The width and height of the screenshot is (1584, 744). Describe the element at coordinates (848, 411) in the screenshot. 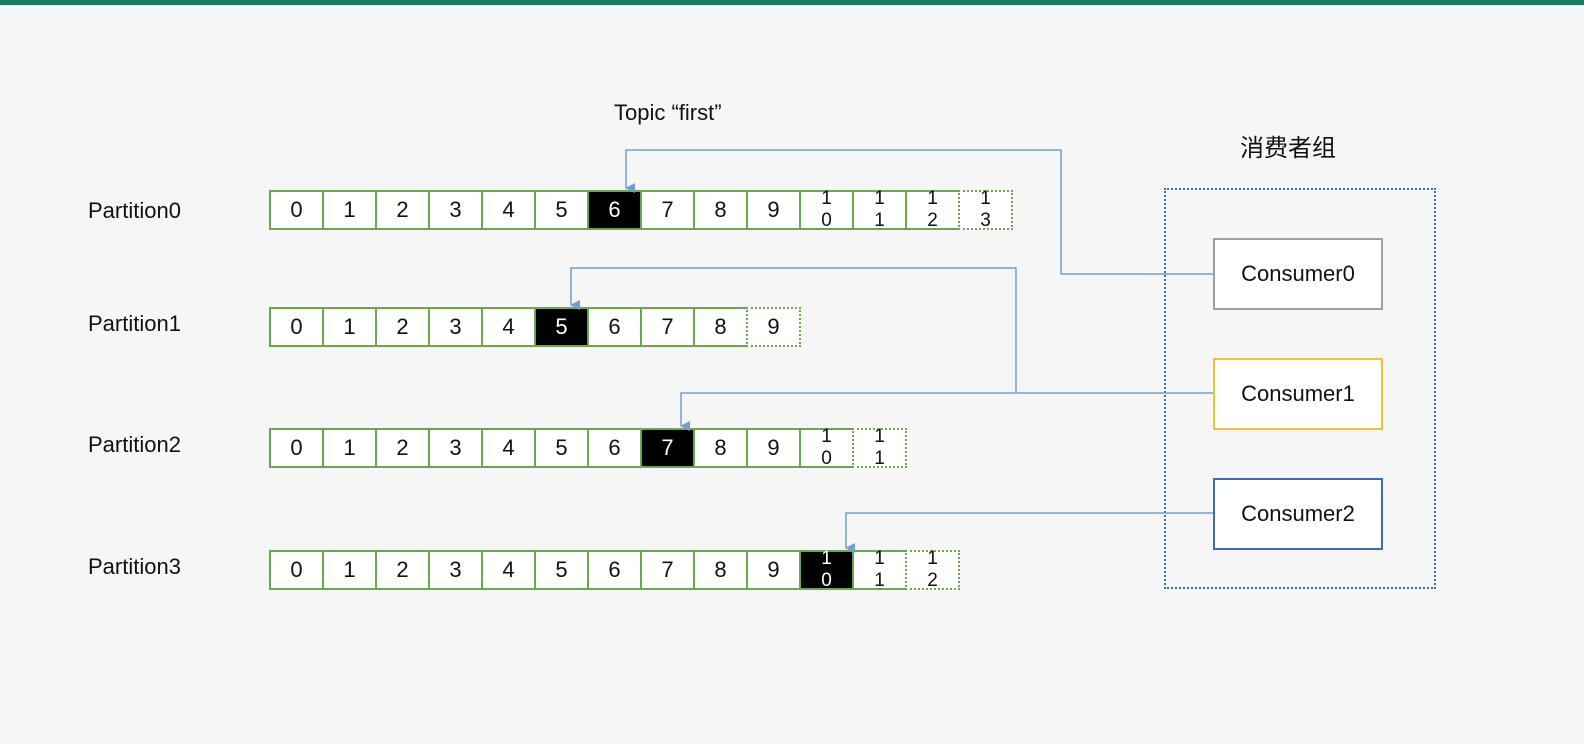

I see `arrow-consumer1-partition2` at that location.